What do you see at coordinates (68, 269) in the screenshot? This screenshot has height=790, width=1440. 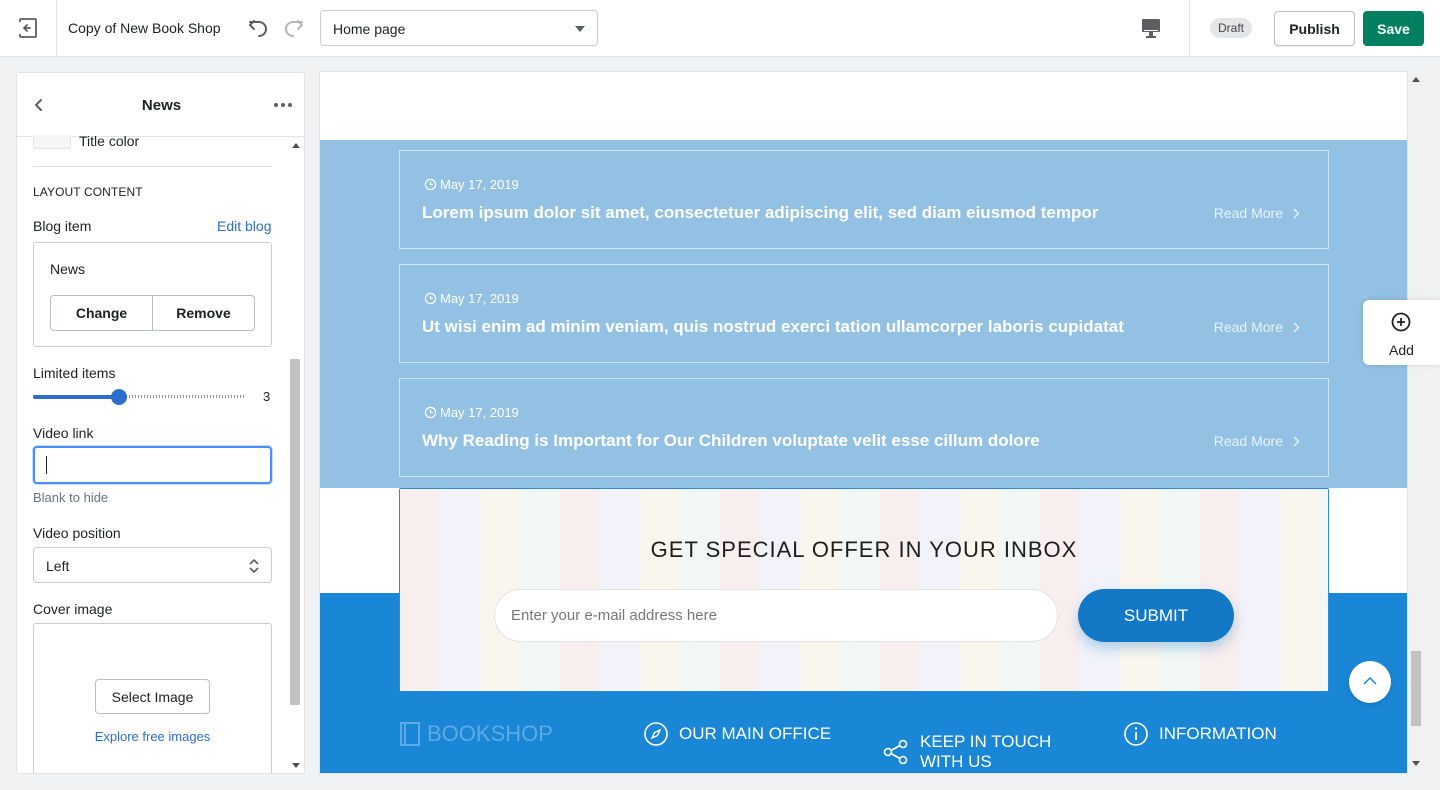 I see `selected-blog-name: News` at bounding box center [68, 269].